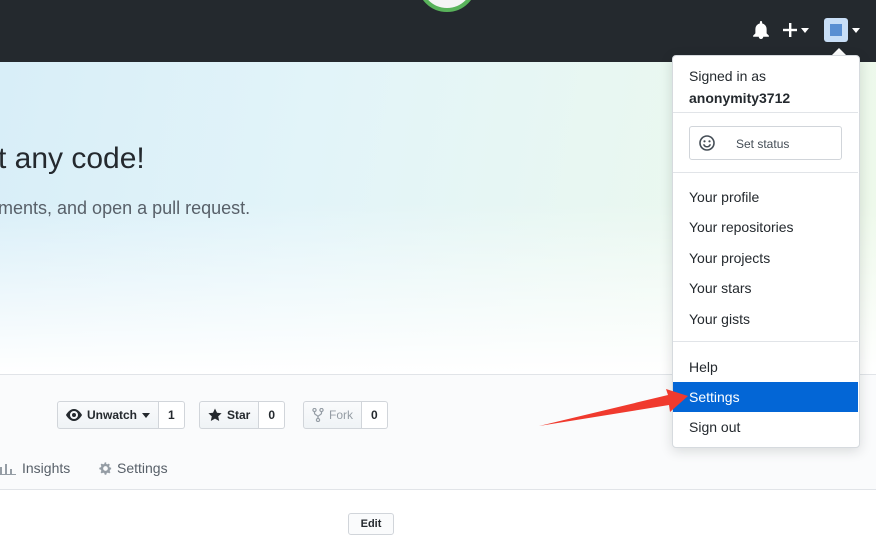 Image resolution: width=876 pixels, height=535 pixels. What do you see at coordinates (765, 367) in the screenshot?
I see `menu-item-help: Help` at bounding box center [765, 367].